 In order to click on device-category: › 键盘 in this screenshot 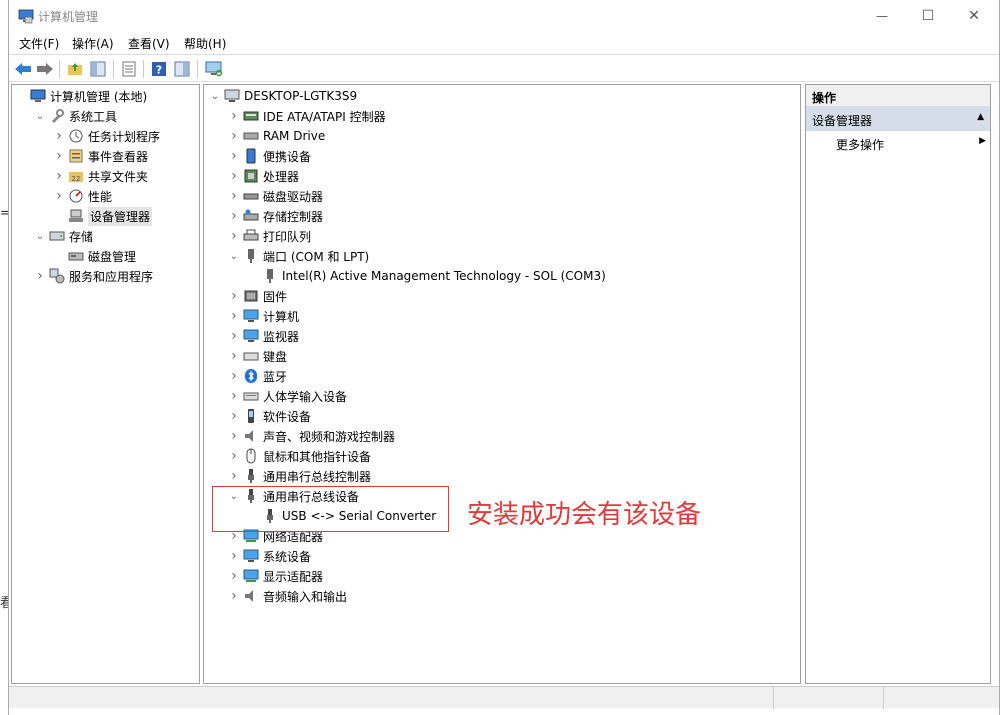, I will do `click(257, 356)`.